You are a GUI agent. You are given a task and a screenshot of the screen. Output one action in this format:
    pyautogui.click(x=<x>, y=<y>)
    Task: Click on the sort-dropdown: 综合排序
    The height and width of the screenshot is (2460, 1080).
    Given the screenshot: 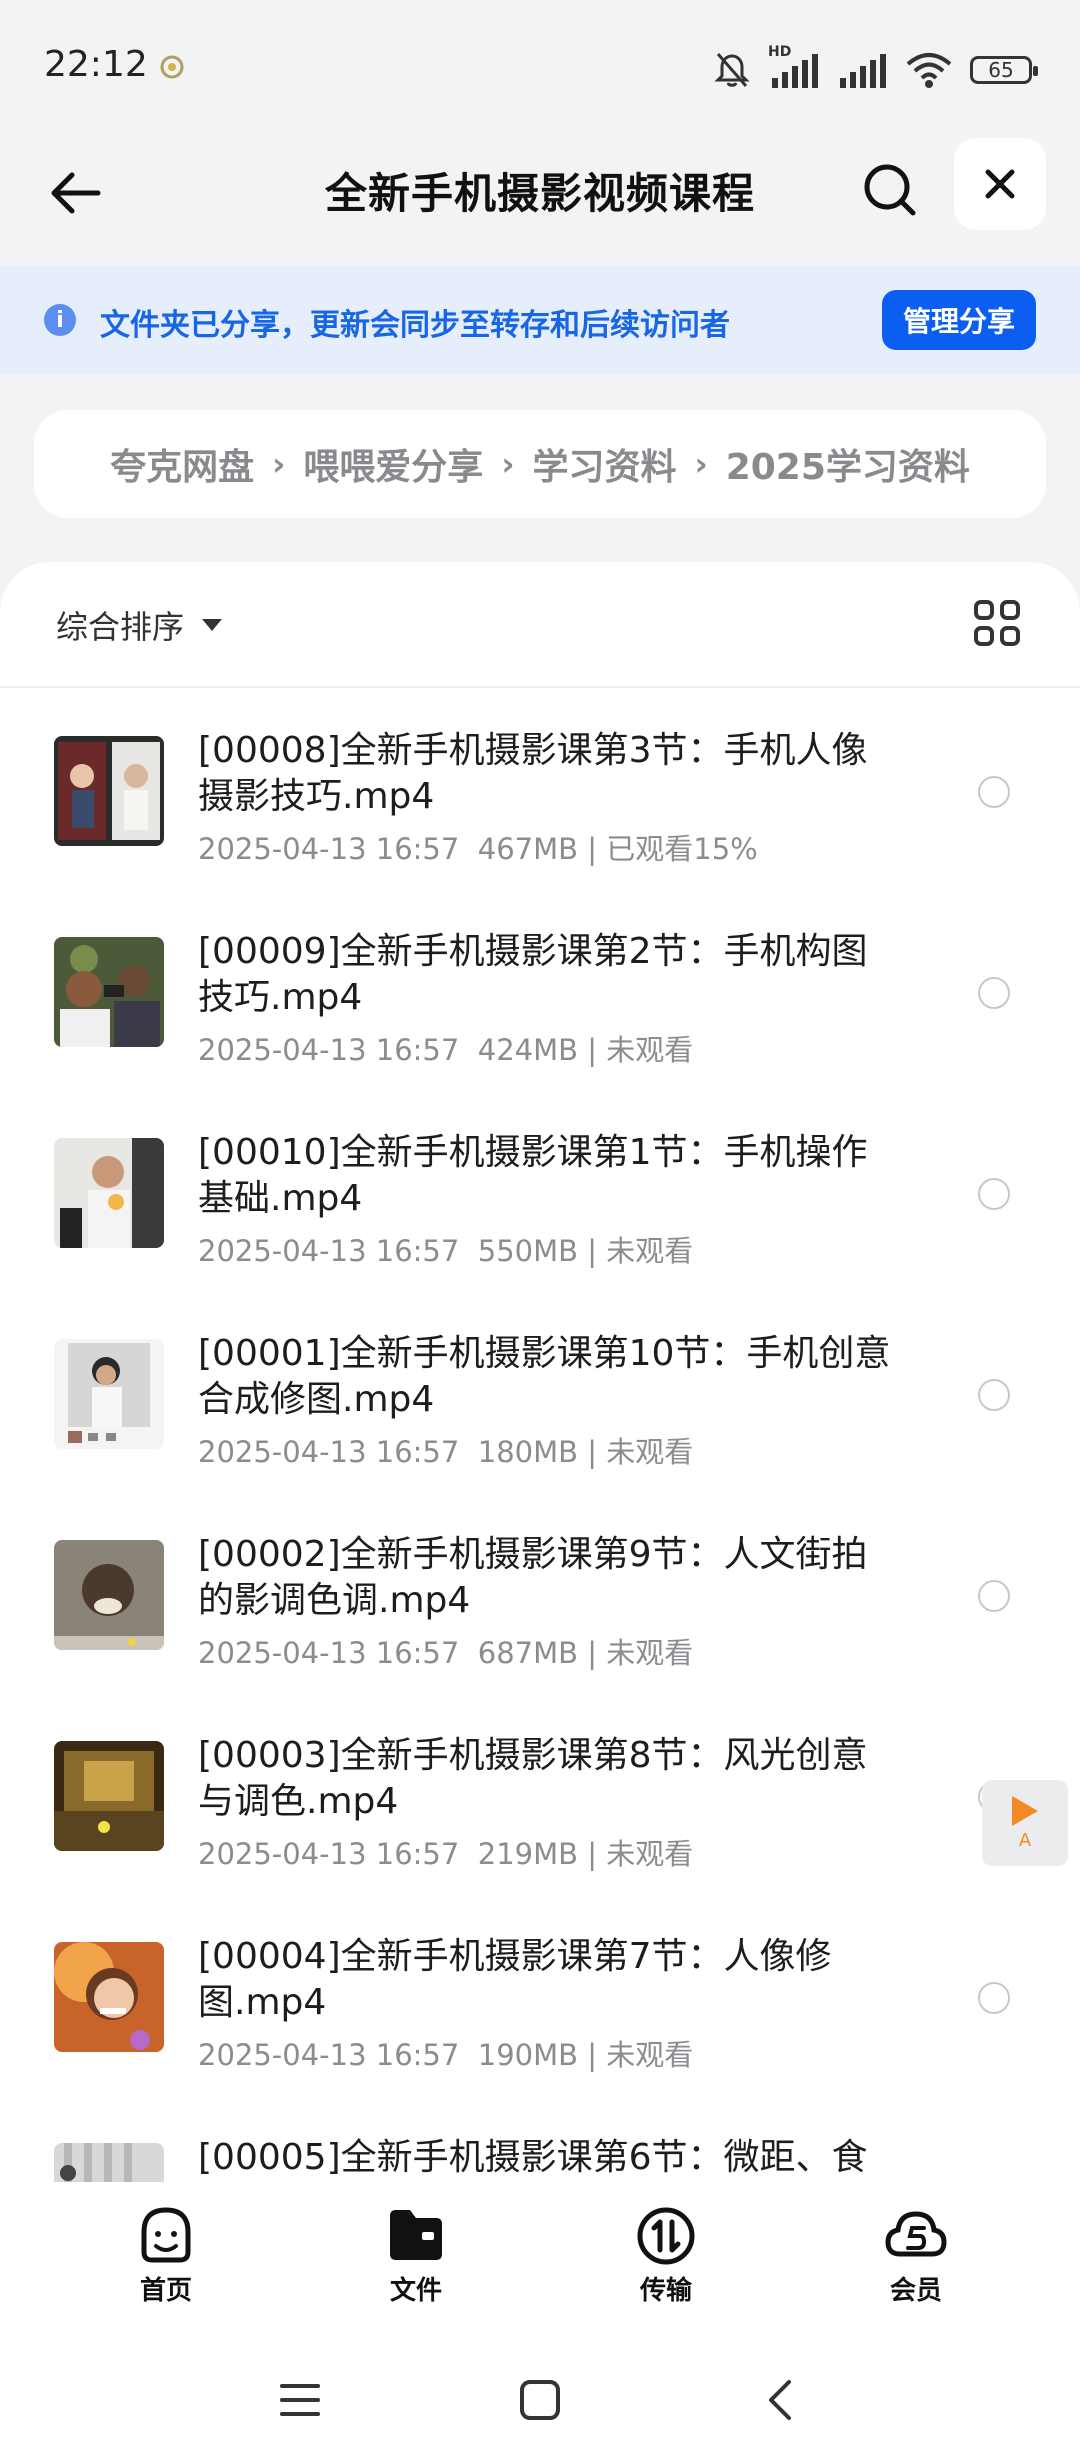 What is the action you would take?
    pyautogui.click(x=139, y=625)
    